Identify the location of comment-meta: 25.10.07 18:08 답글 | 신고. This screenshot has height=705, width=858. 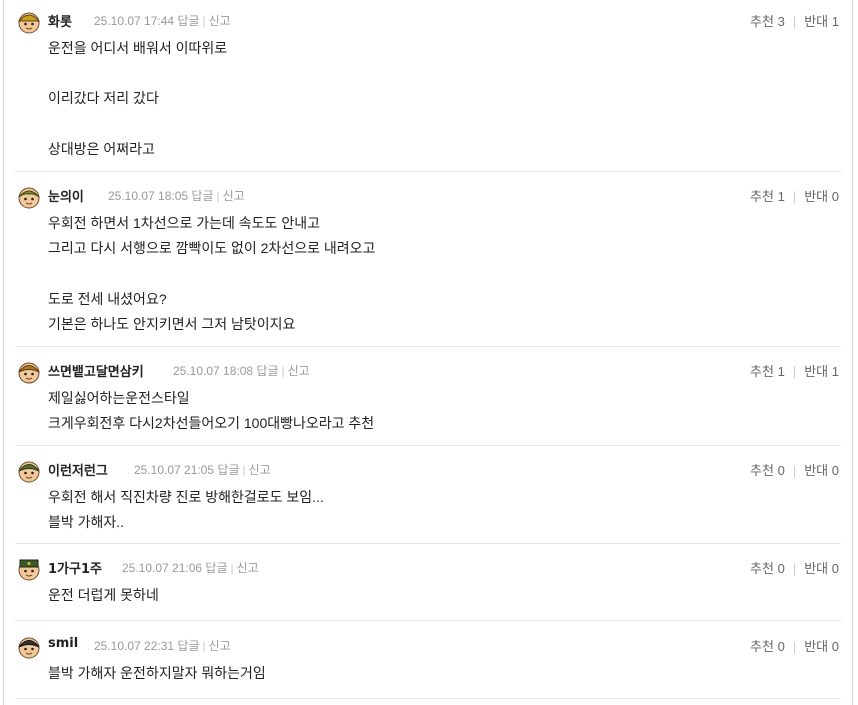
(241, 370).